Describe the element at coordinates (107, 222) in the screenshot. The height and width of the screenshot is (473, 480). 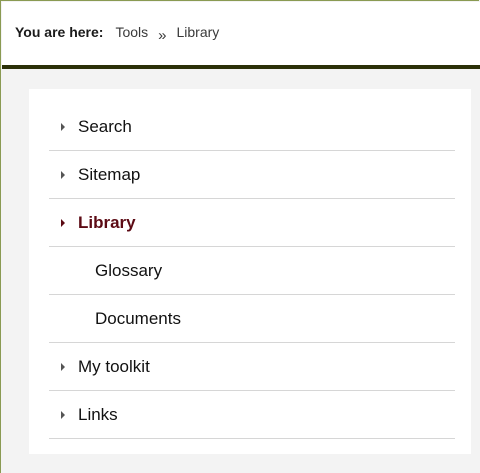
I see `menu-item-label: Library` at that location.